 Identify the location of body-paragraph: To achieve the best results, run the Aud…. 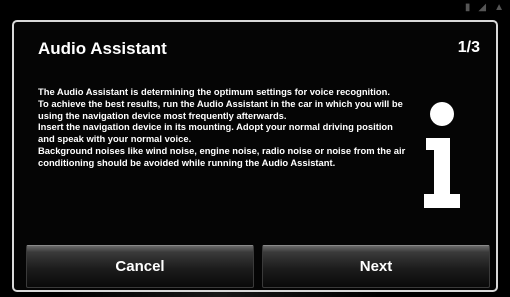
(220, 109).